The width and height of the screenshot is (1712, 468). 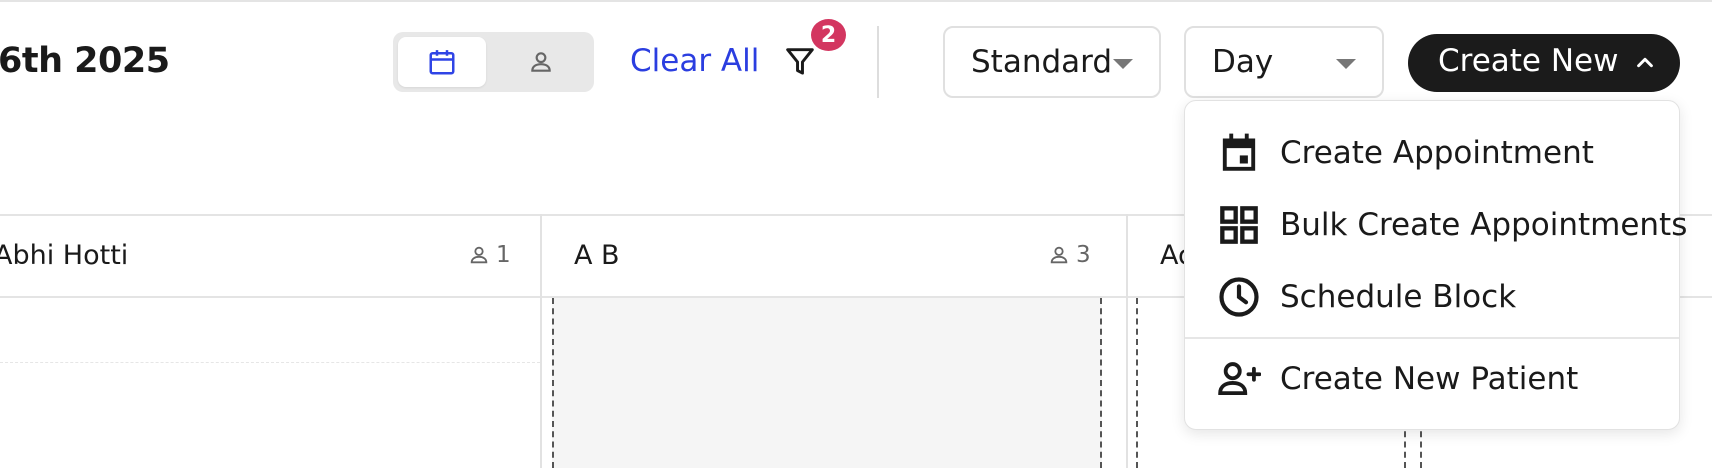 I want to click on page-title: 6th 2025, so click(x=85, y=61).